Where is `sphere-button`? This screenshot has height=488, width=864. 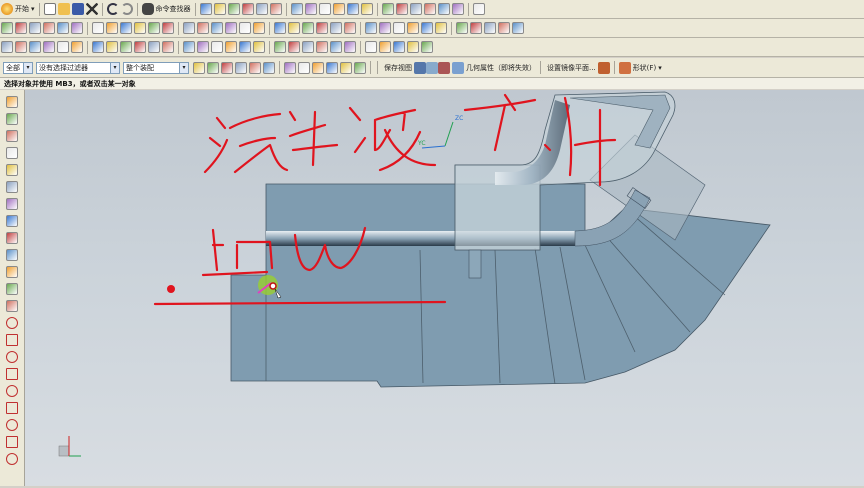 sphere-button is located at coordinates (126, 28).